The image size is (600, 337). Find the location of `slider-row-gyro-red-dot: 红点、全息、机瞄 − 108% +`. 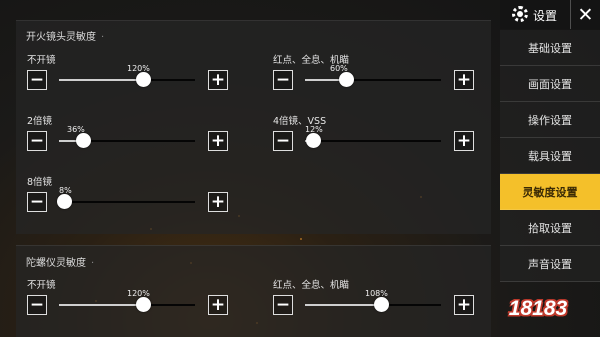

slider-row-gyro-red-dot: 红点、全息、机瞄 − 108% + is located at coordinates (374, 298).